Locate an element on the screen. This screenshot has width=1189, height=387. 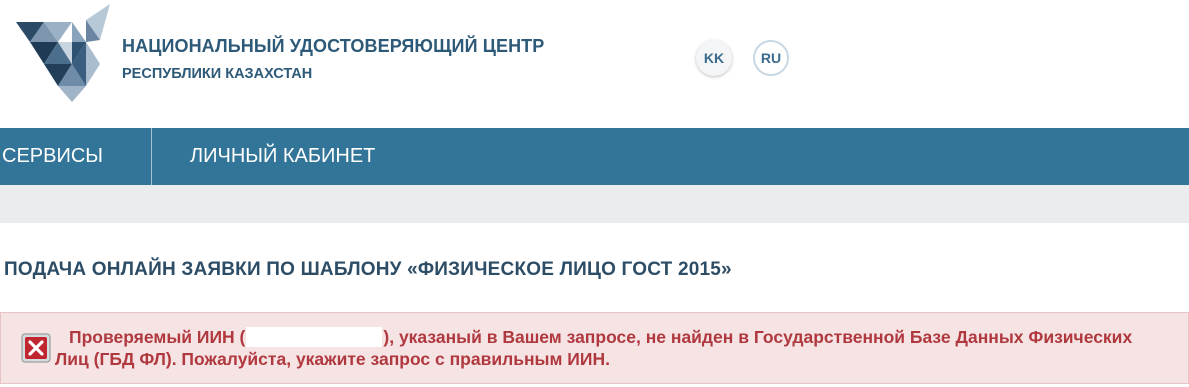
nav-item-personal-cabinet: ЛИЧНЫЙ КАБИНЕТ is located at coordinates (282, 156).